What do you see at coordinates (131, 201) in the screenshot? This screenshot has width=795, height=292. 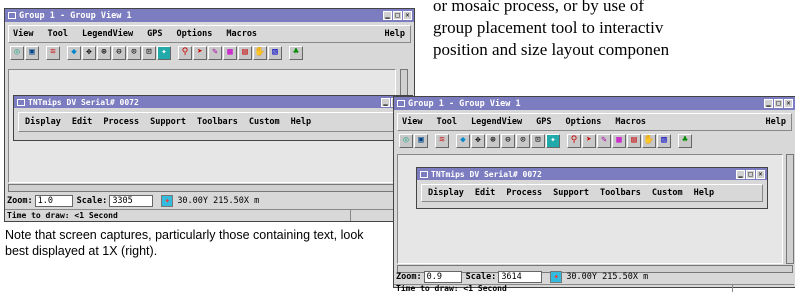 I see `scale-field: 3305` at bounding box center [131, 201].